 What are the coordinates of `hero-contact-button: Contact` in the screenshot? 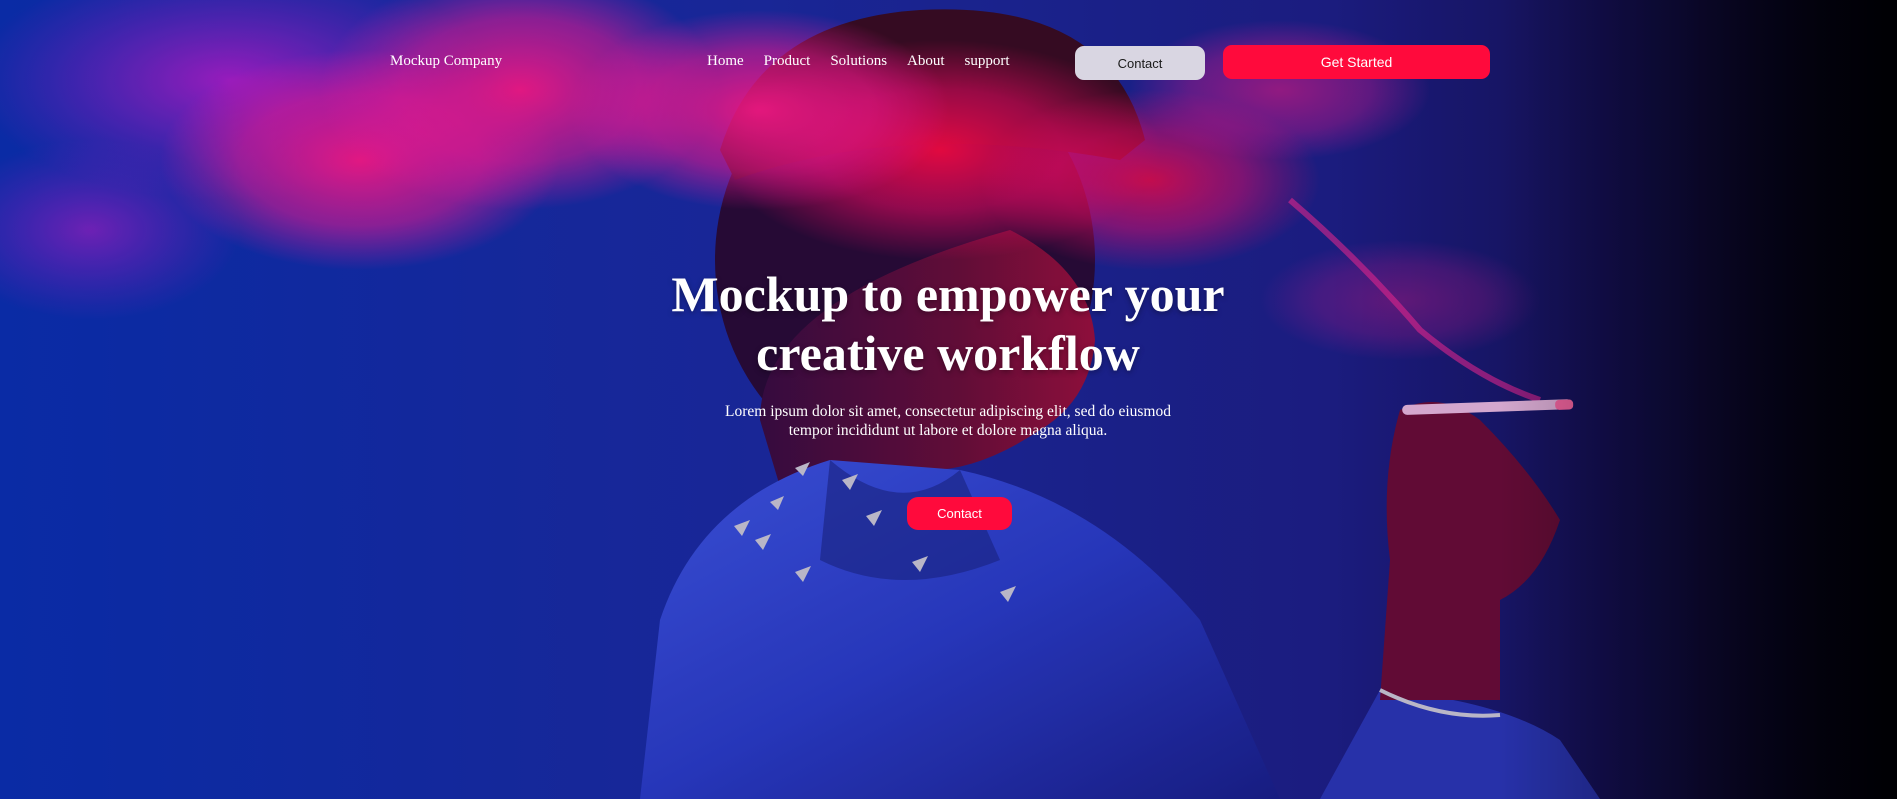 It's located at (959, 513).